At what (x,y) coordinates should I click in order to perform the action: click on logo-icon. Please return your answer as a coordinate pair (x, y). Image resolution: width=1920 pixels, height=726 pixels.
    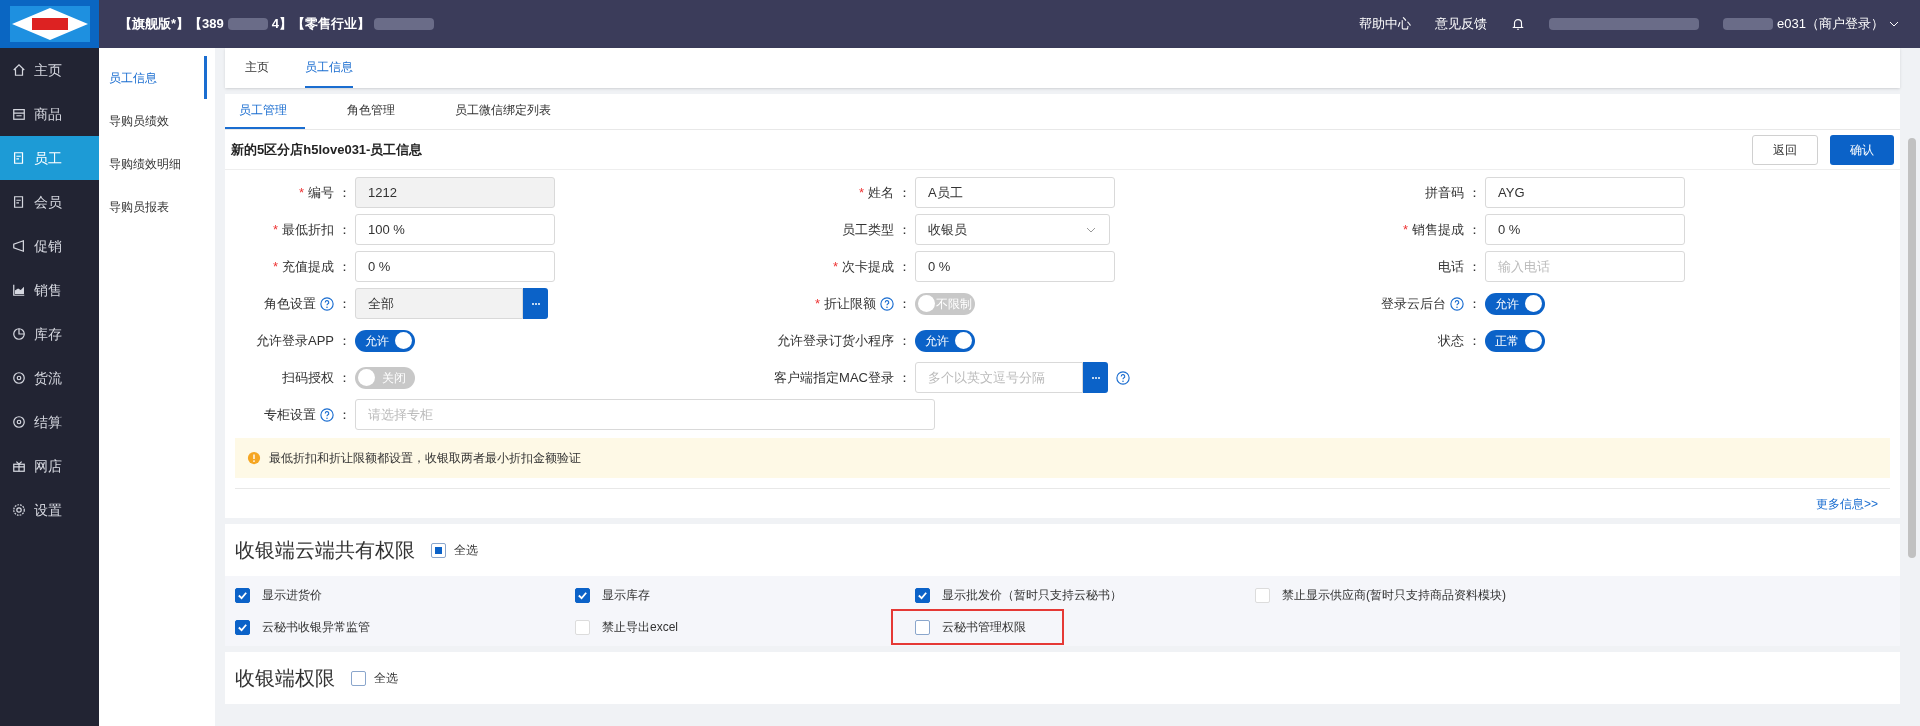
    Looking at the image, I should click on (49, 24).